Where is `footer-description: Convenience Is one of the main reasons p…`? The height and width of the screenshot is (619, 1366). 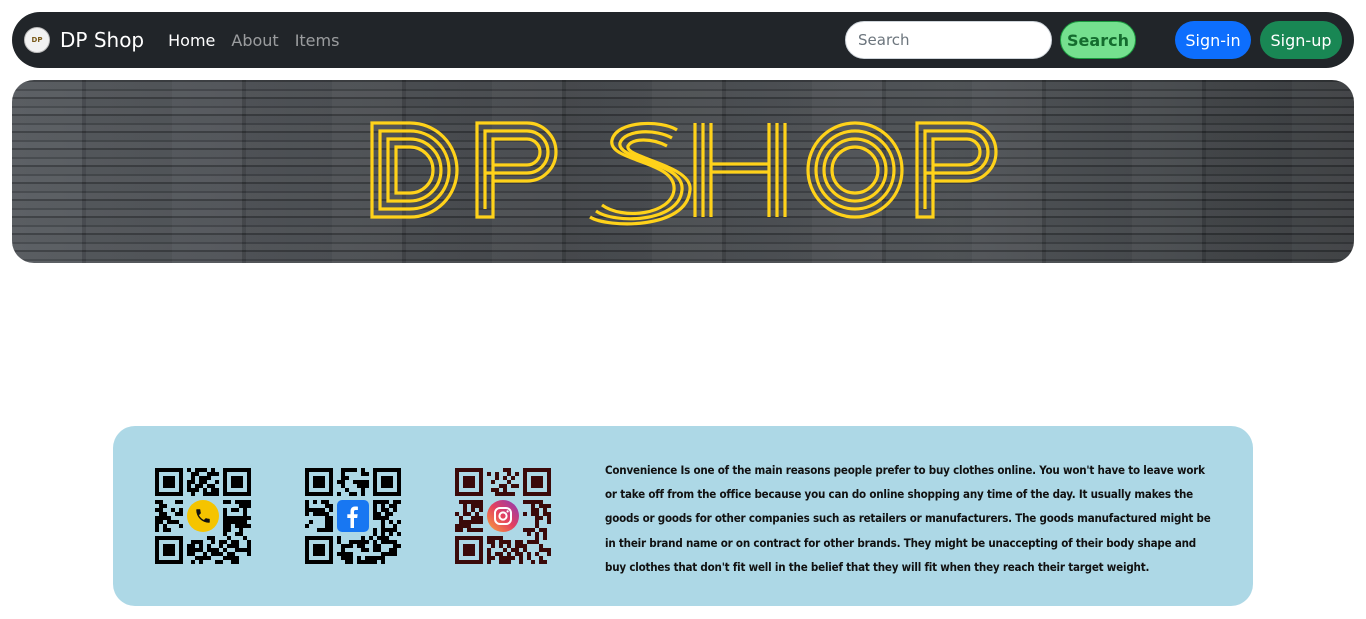
footer-description: Convenience Is one of the main reasons p… is located at coordinates (908, 518).